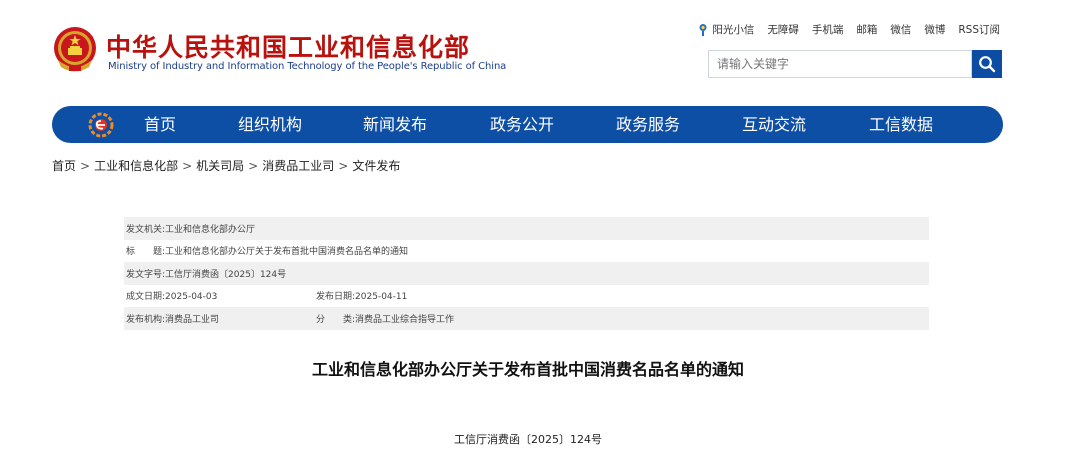 Image resolution: width=1080 pixels, height=462 pixels. I want to click on nav-interaction: 互动交流, so click(774, 124).